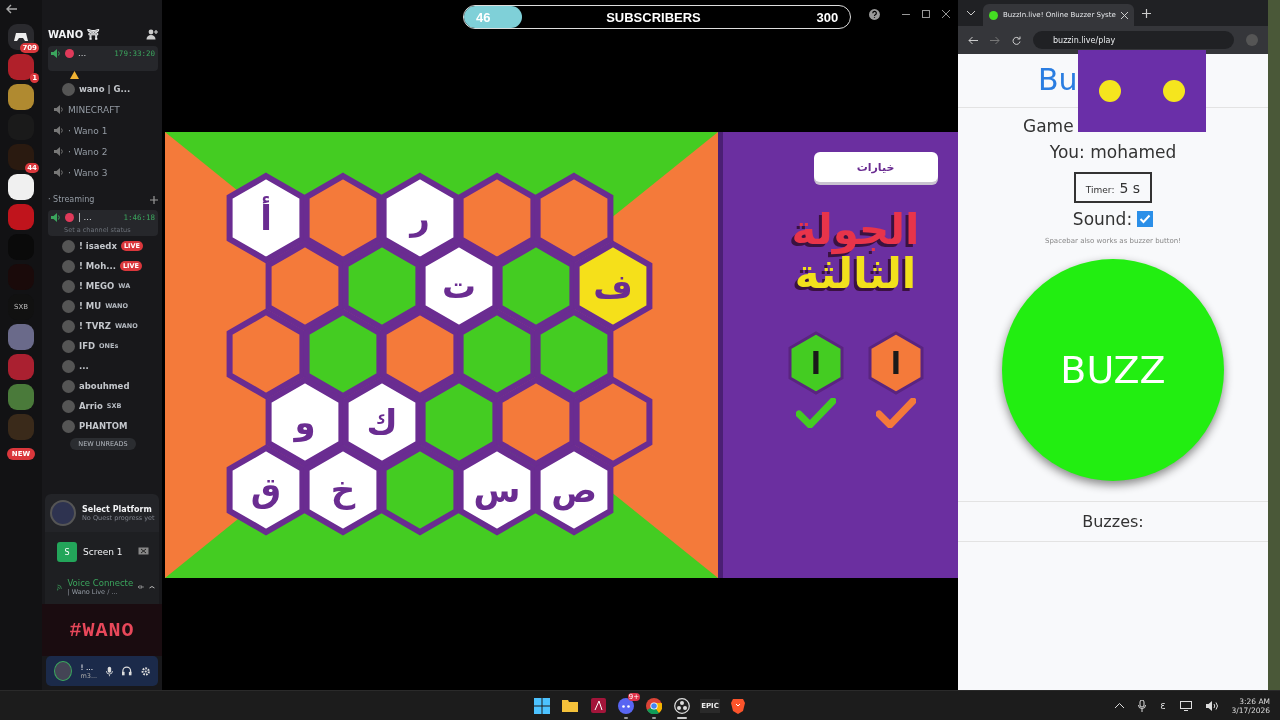  What do you see at coordinates (1211, 705) in the screenshot?
I see `volume-icon` at bounding box center [1211, 705].